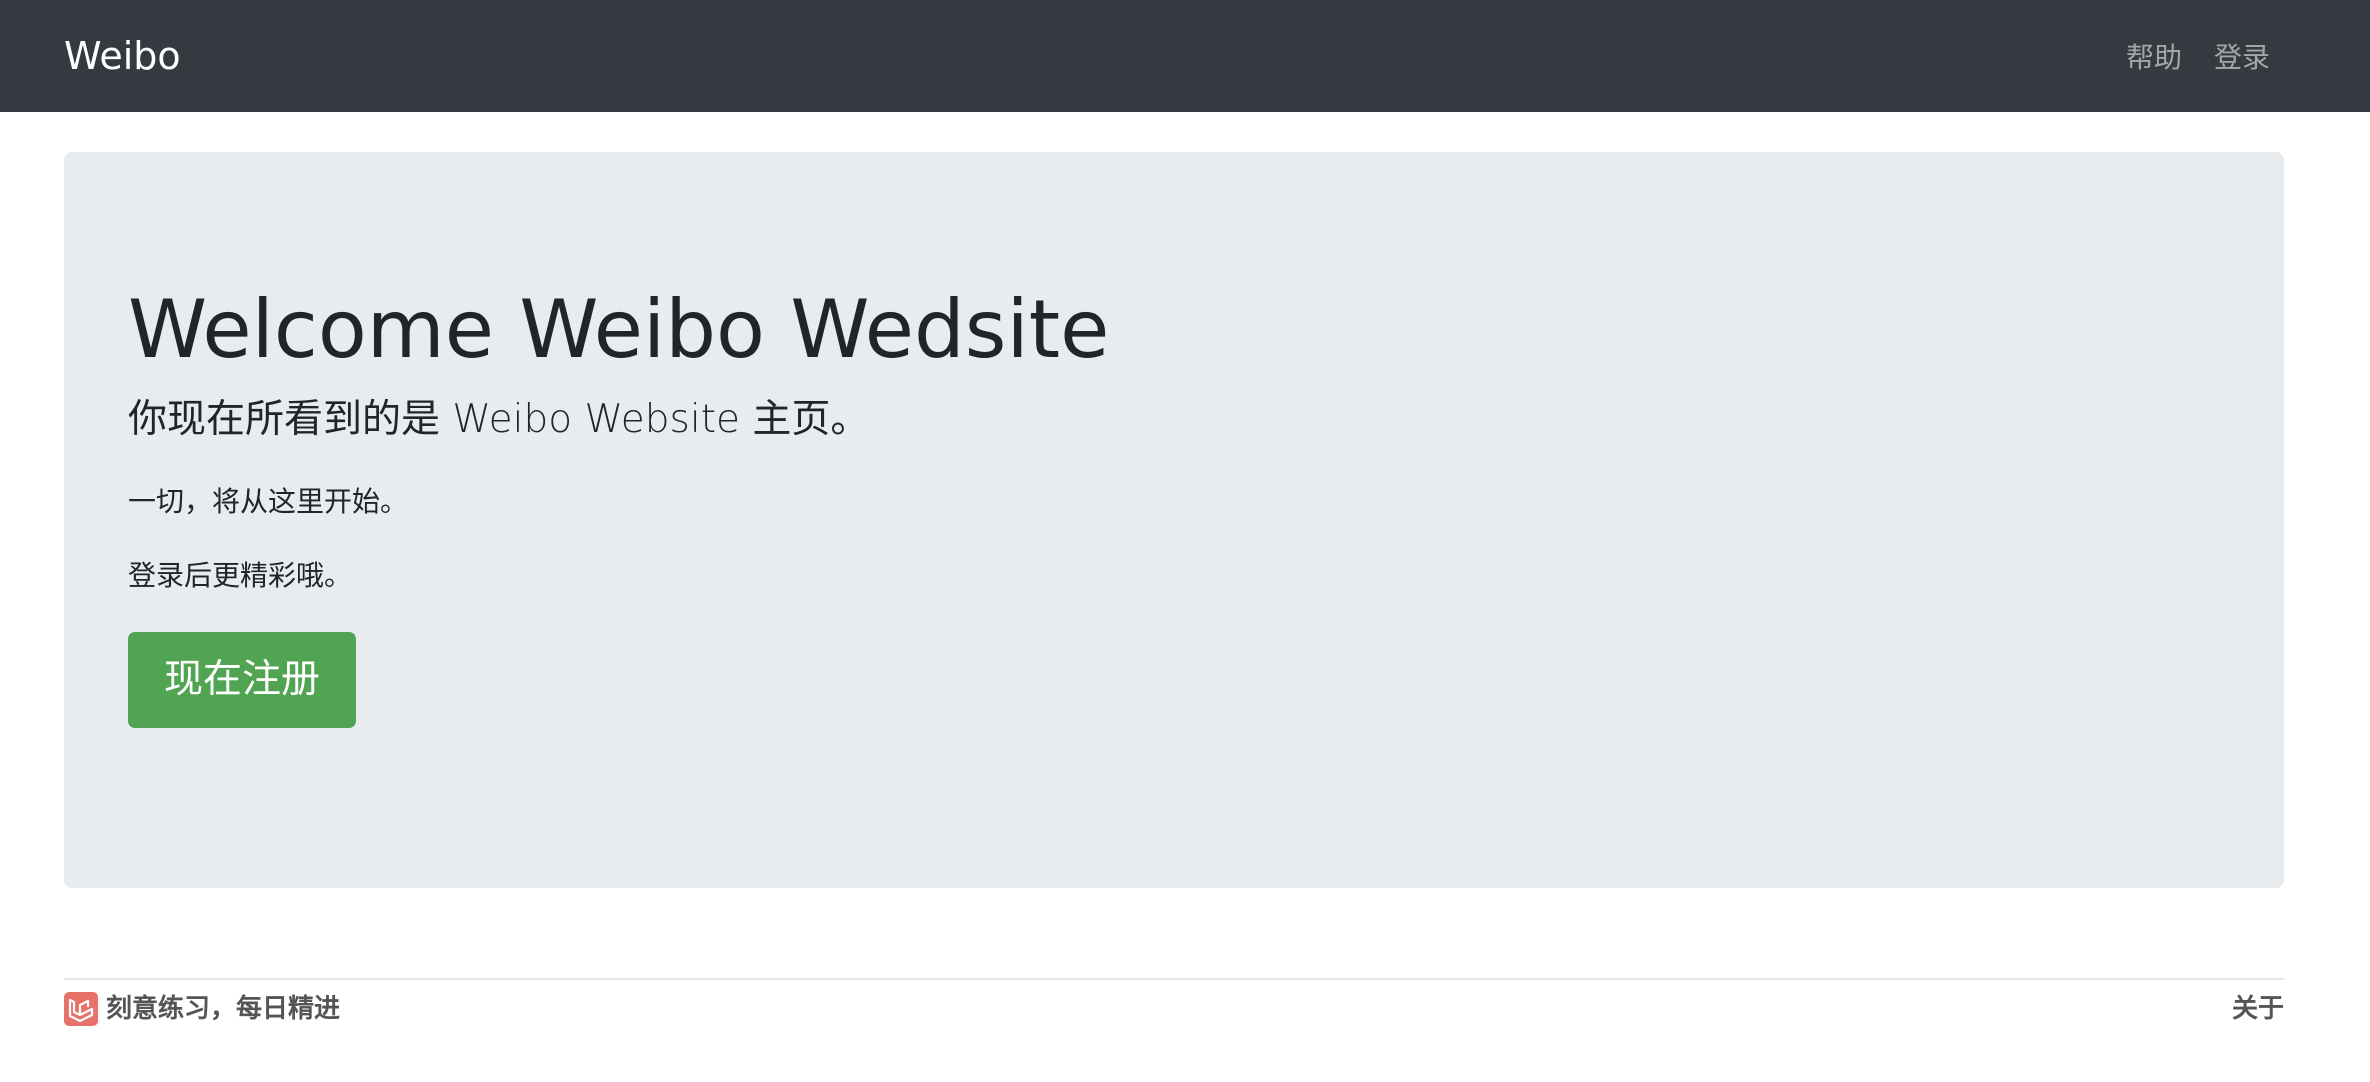 This screenshot has width=2370, height=1082. What do you see at coordinates (1174, 1009) in the screenshot?
I see `page-footer: 刻意练习，每日精进 关于` at bounding box center [1174, 1009].